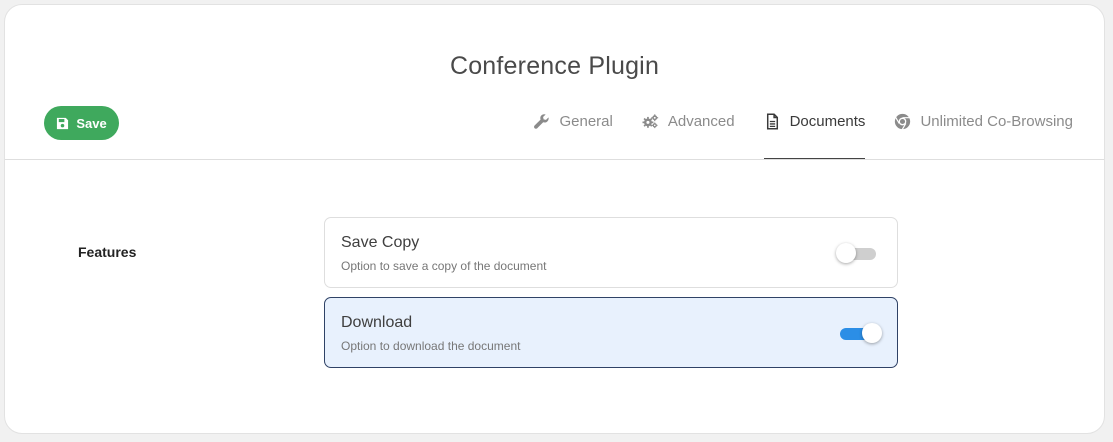 The image size is (1113, 442). I want to click on gears-icon, so click(650, 121).